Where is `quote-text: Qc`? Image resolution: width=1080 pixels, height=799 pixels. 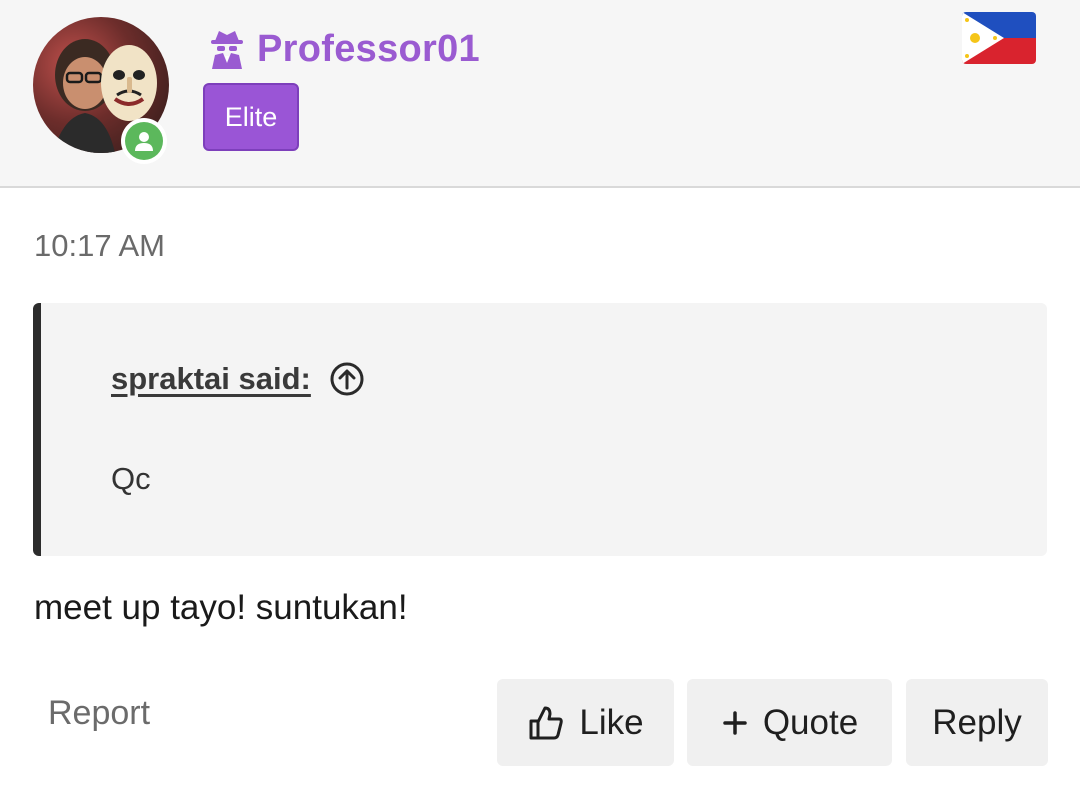 quote-text: Qc is located at coordinates (131, 478).